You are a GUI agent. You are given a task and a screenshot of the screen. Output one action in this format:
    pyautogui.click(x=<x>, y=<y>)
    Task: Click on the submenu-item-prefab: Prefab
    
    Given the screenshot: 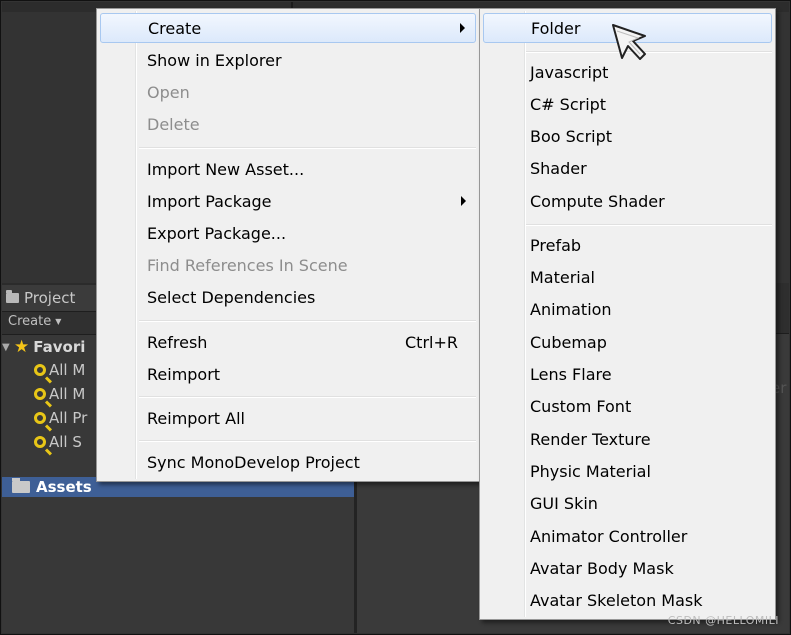 What is the action you would take?
    pyautogui.click(x=627, y=245)
    